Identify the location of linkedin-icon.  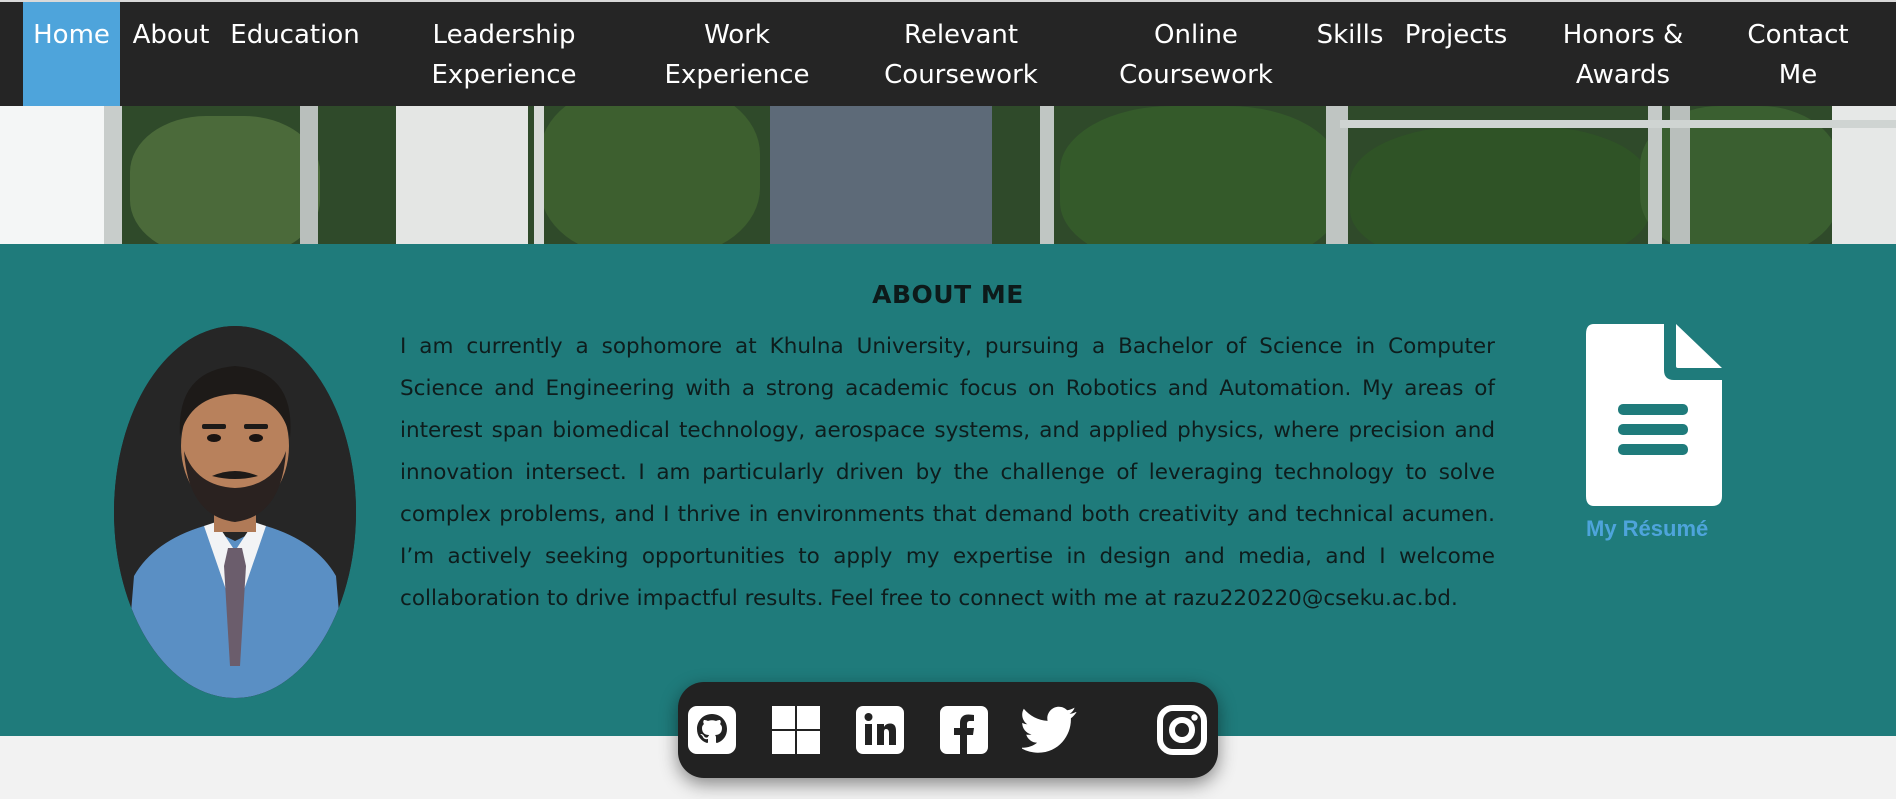
(880, 730).